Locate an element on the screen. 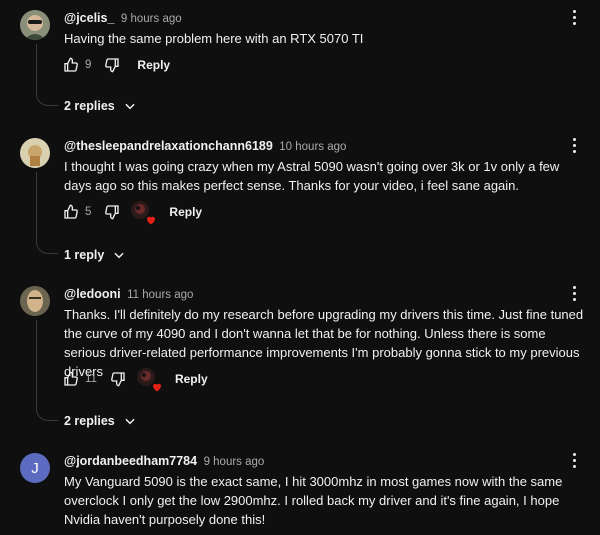 The image size is (600, 535). comment-author: @jordanbeedham7784 is located at coordinates (130, 461).